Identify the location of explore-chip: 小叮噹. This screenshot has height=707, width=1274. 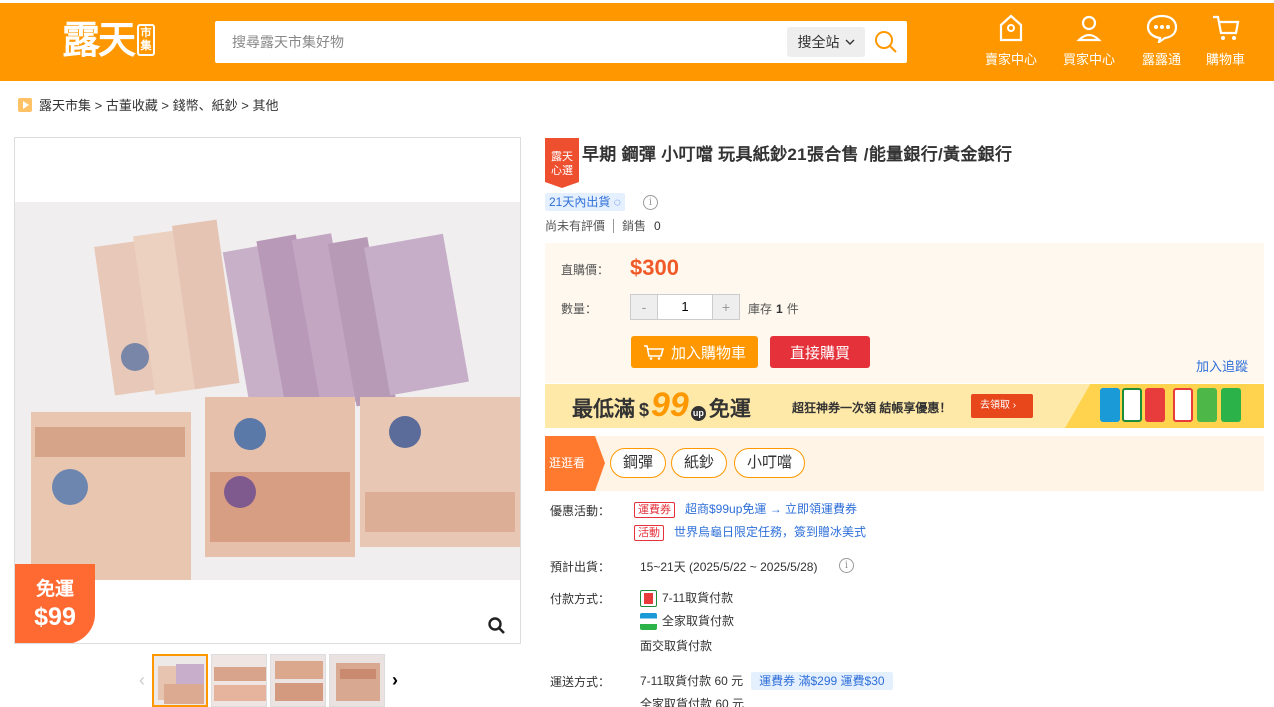
(770, 463).